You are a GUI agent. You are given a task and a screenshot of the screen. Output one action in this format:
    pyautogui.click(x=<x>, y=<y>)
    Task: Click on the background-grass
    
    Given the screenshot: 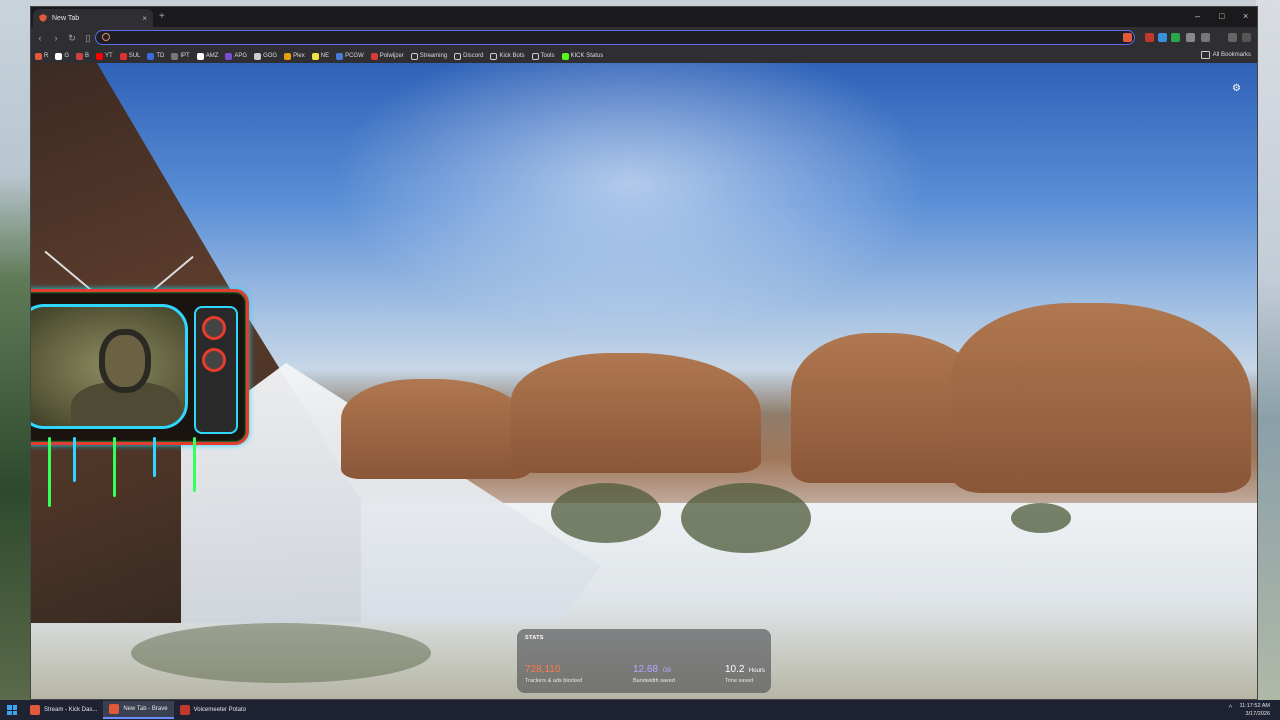 What is the action you would take?
    pyautogui.click(x=281, y=653)
    